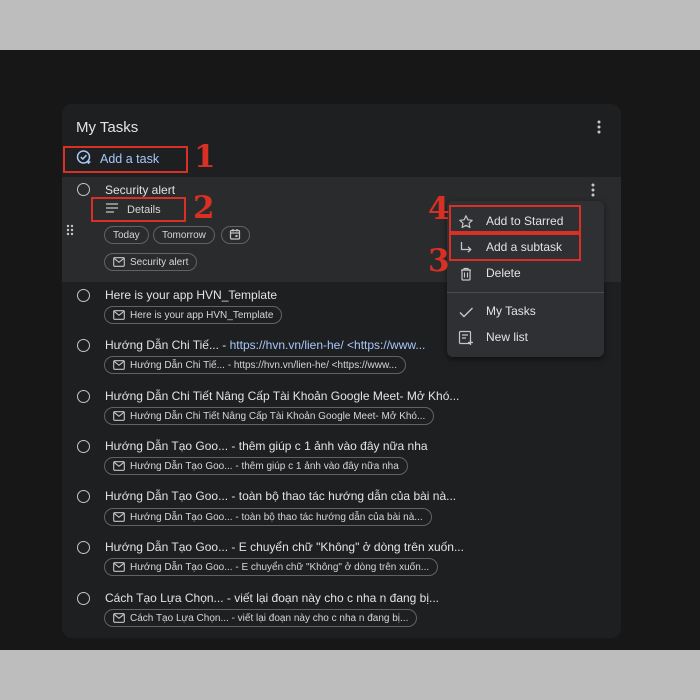 This screenshot has height=700, width=700. Describe the element at coordinates (599, 128) in the screenshot. I see `more-options-icon` at that location.